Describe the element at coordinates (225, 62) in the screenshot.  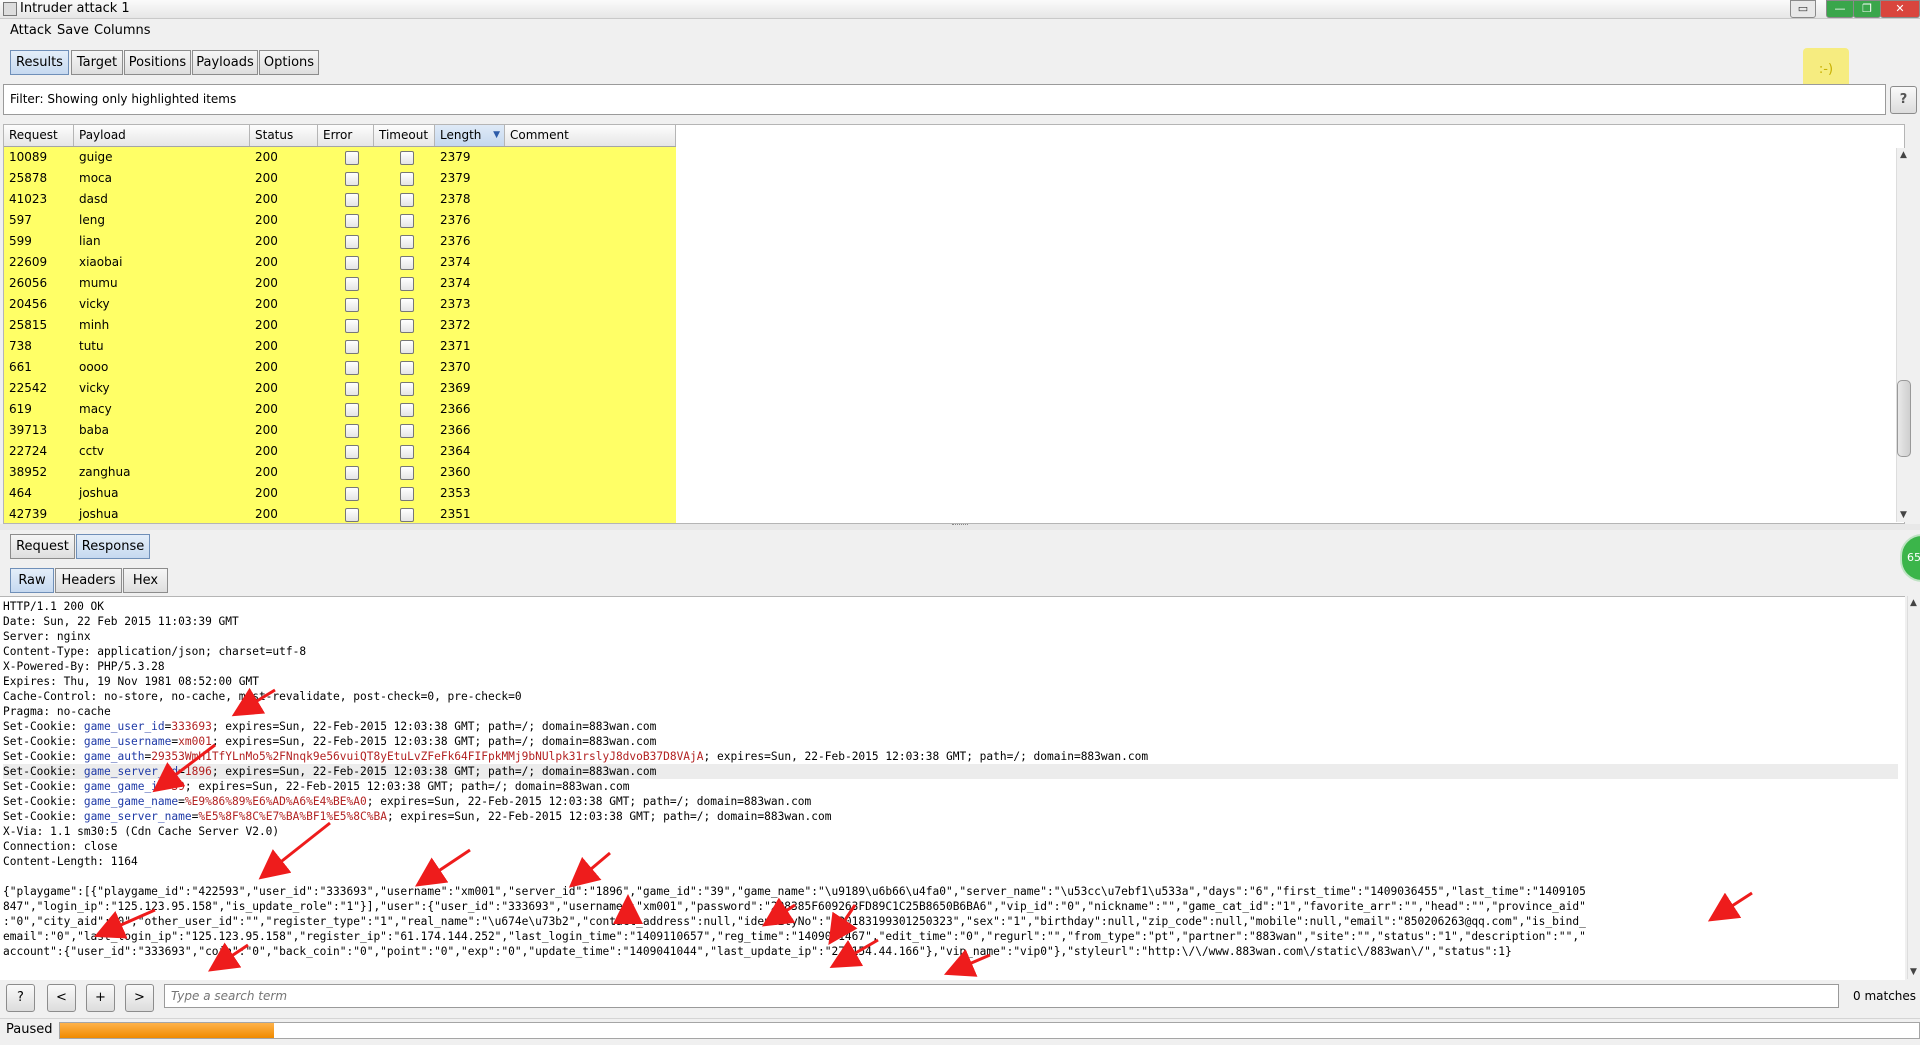
I see `tab-payloads: Payloads` at that location.